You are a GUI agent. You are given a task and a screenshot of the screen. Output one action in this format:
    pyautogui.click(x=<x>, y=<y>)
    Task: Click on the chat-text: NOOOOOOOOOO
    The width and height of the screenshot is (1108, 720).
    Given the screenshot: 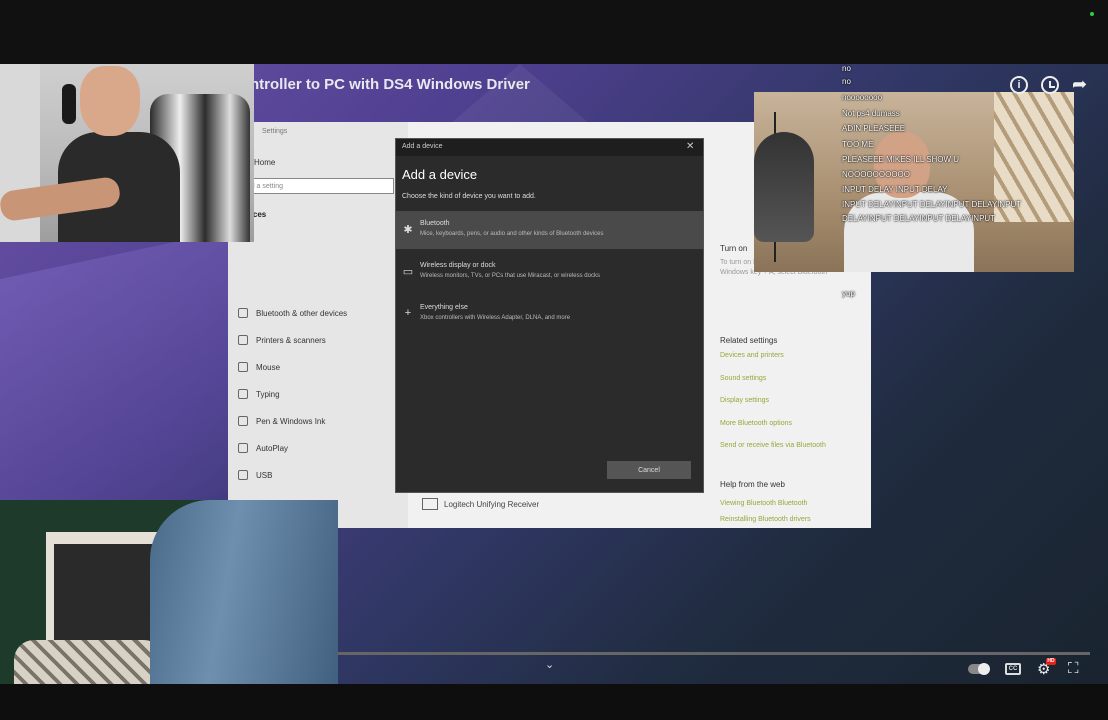 What is the action you would take?
    pyautogui.click(x=876, y=174)
    